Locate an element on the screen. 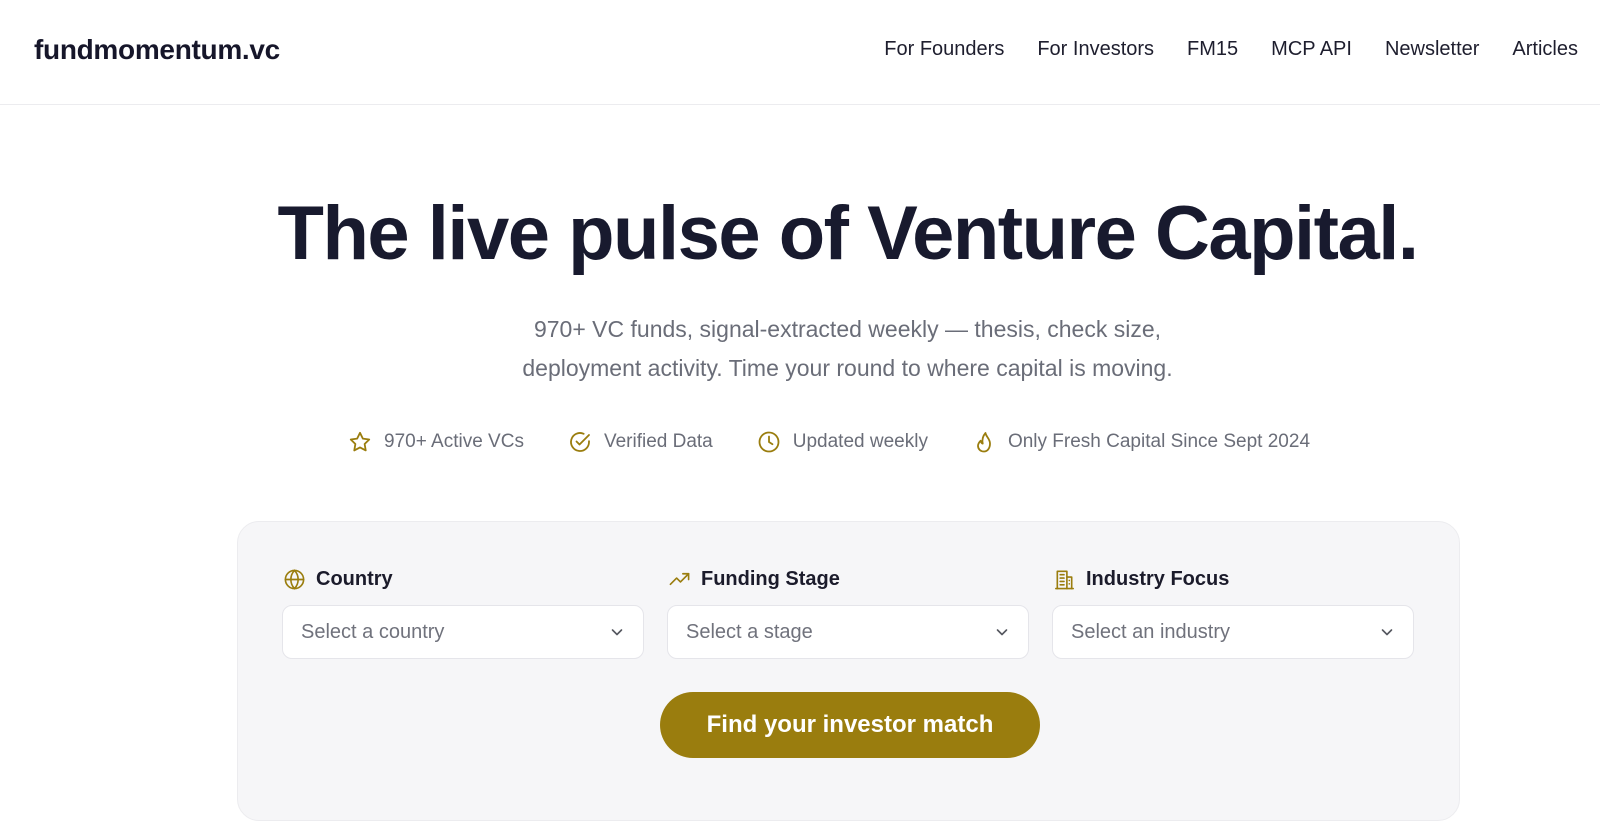 This screenshot has height=821, width=1600. globe-icon is located at coordinates (294, 579).